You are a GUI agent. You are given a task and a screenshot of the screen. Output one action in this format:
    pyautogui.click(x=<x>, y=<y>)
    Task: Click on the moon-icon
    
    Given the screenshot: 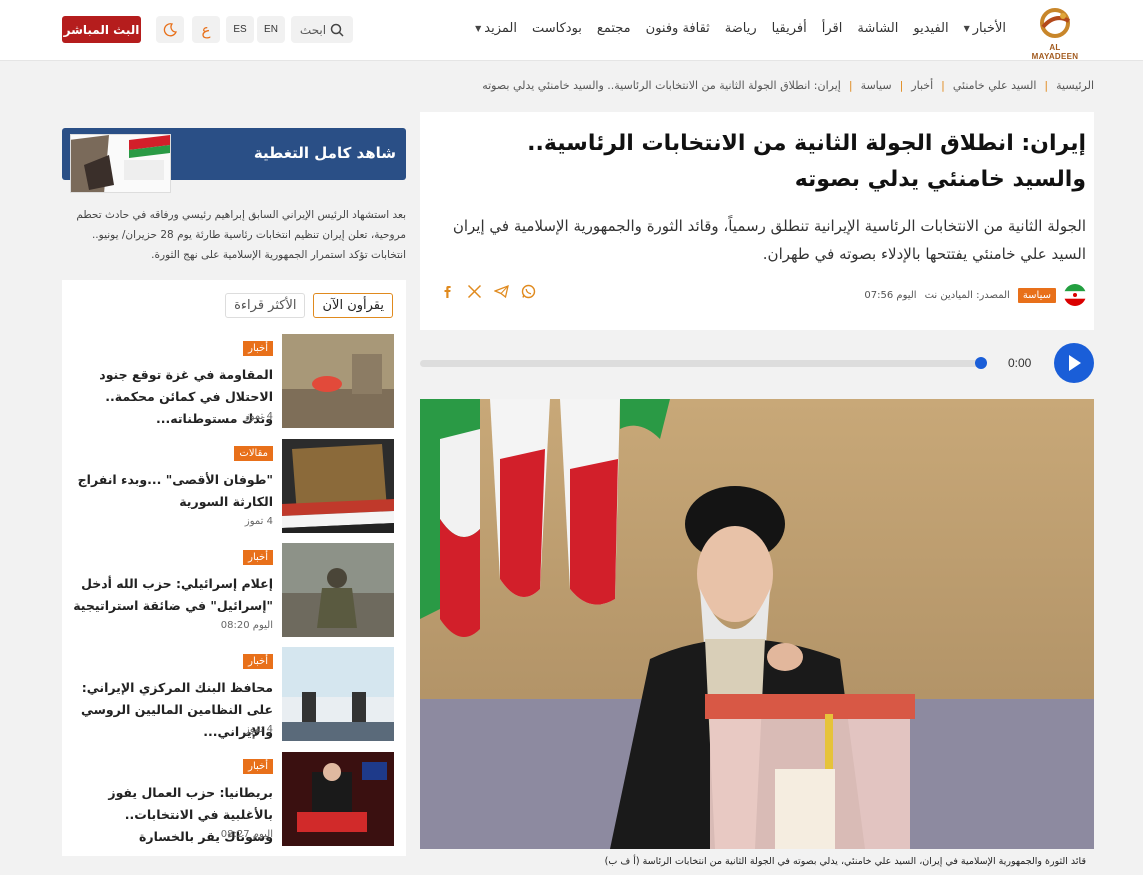 What is the action you would take?
    pyautogui.click(x=170, y=29)
    